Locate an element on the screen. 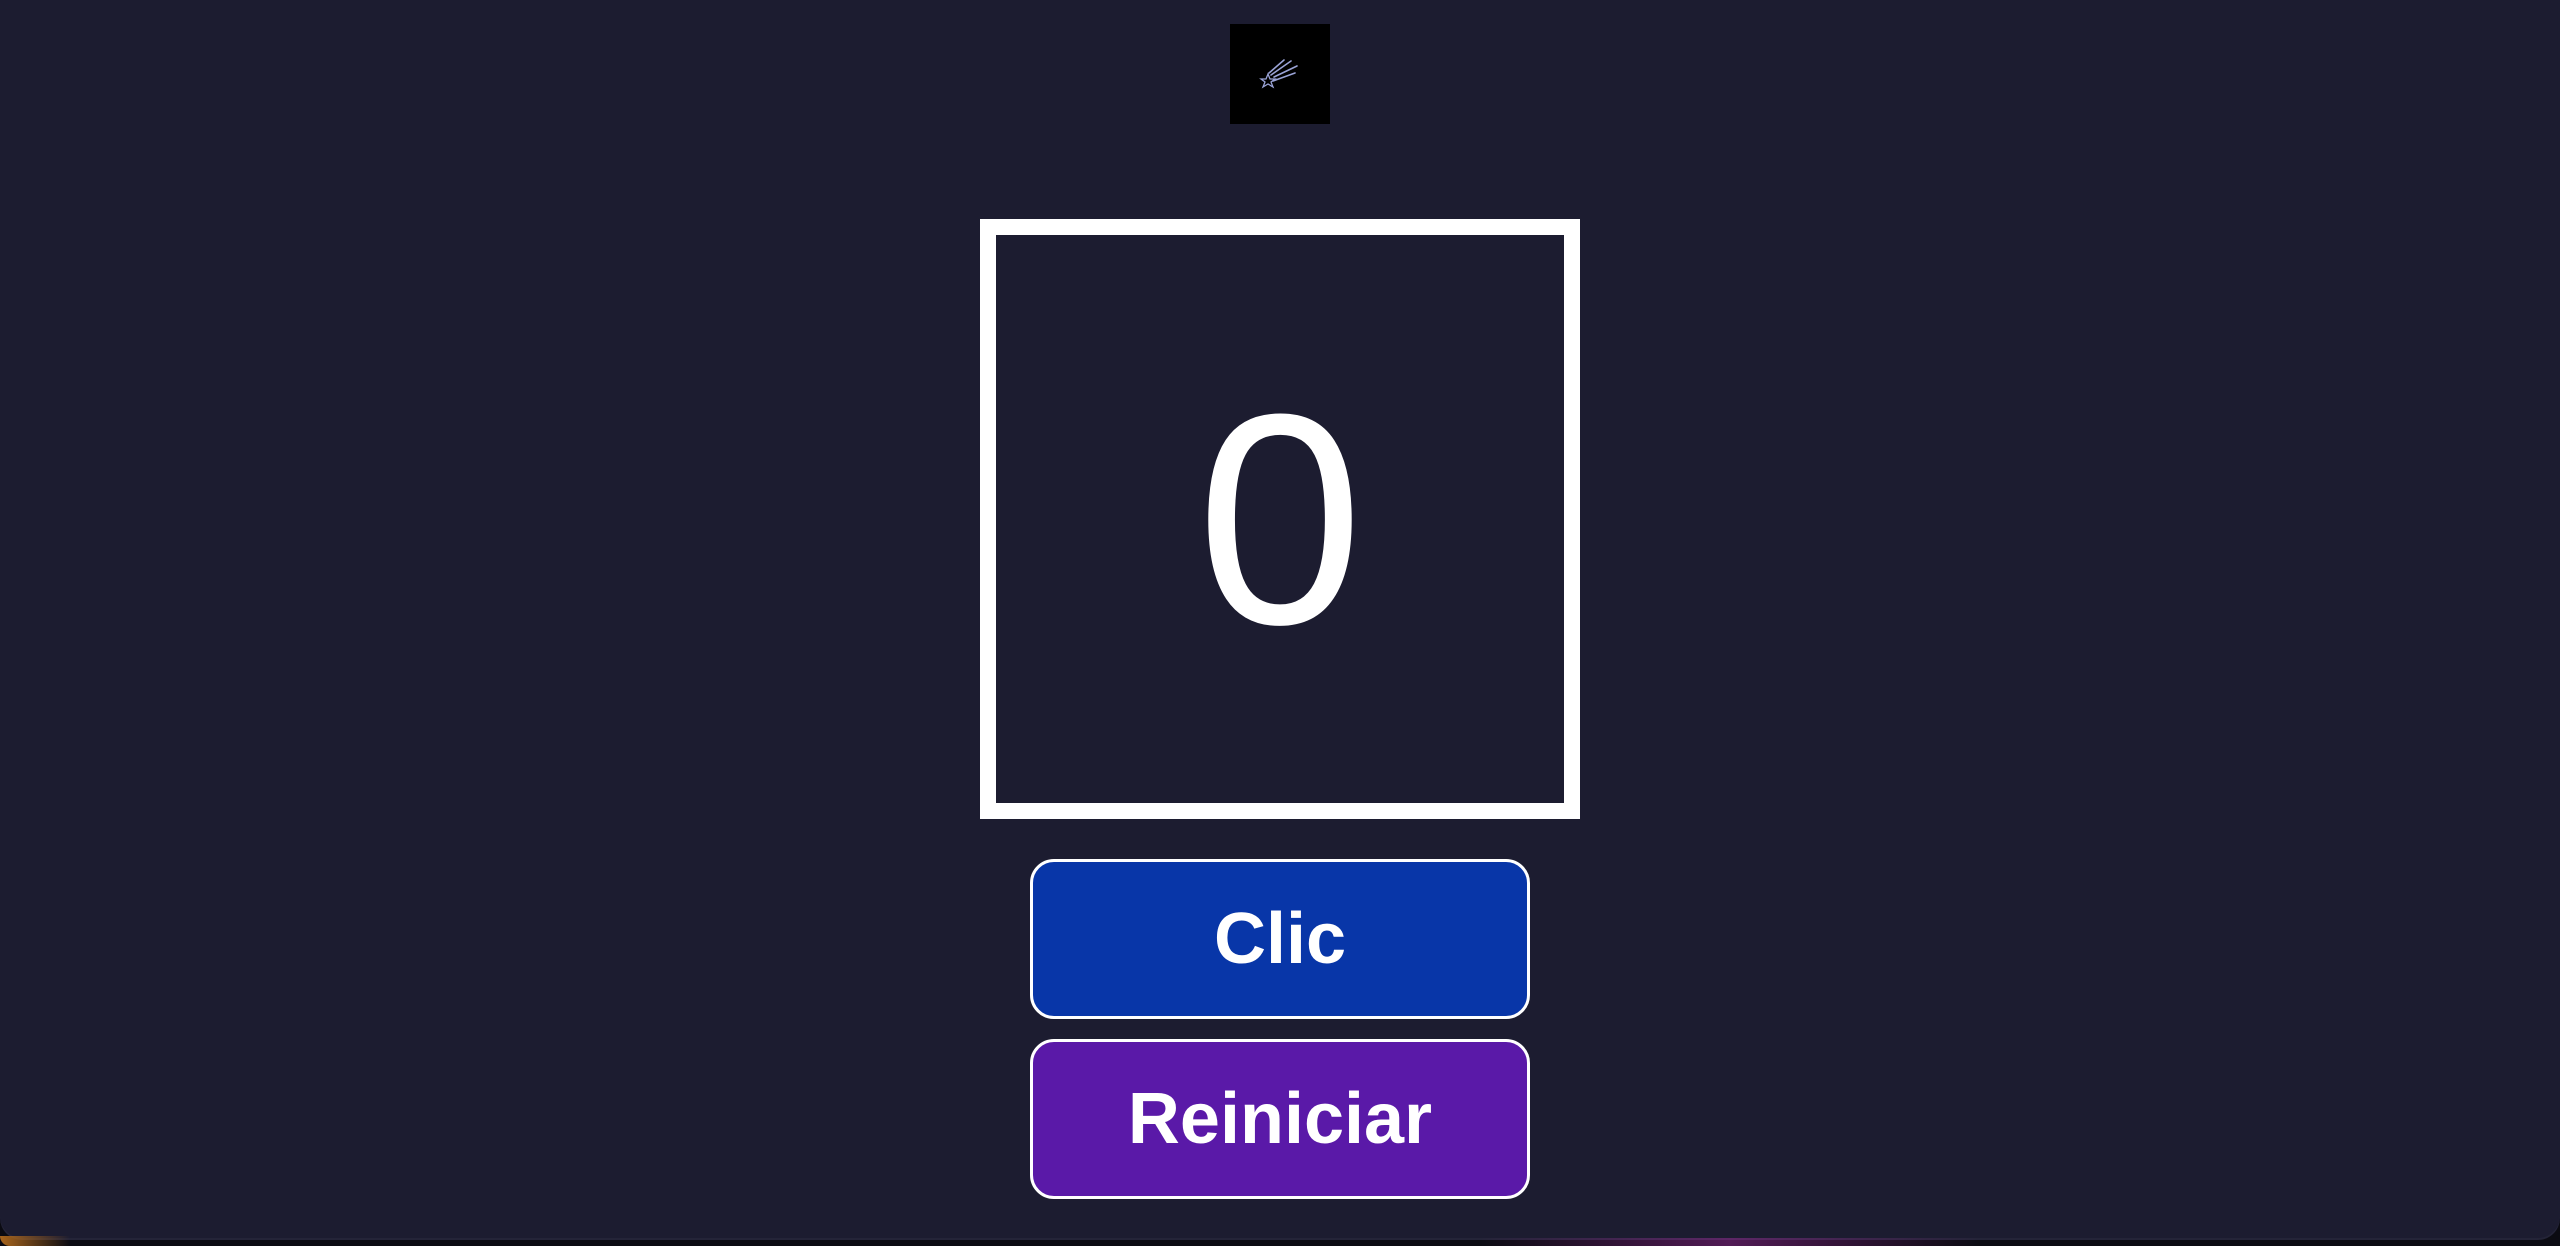 The height and width of the screenshot is (1246, 2560). shooting-star-icon is located at coordinates (1278, 74).